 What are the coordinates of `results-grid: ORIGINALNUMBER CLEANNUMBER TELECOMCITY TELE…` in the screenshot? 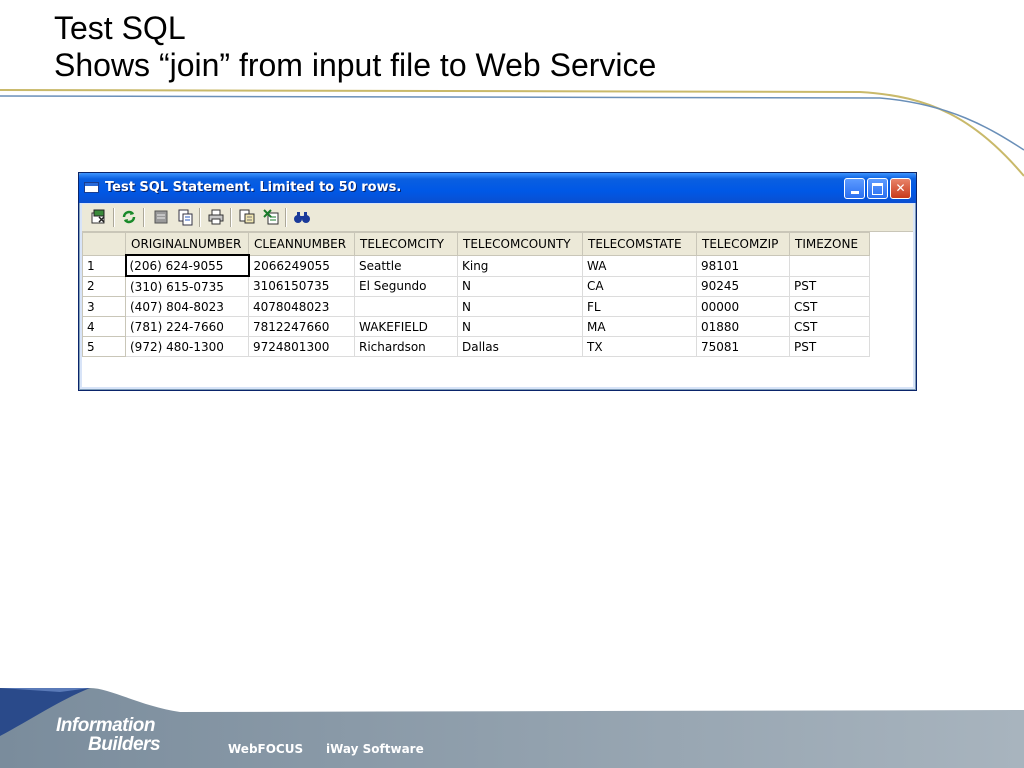 It's located at (476, 294).